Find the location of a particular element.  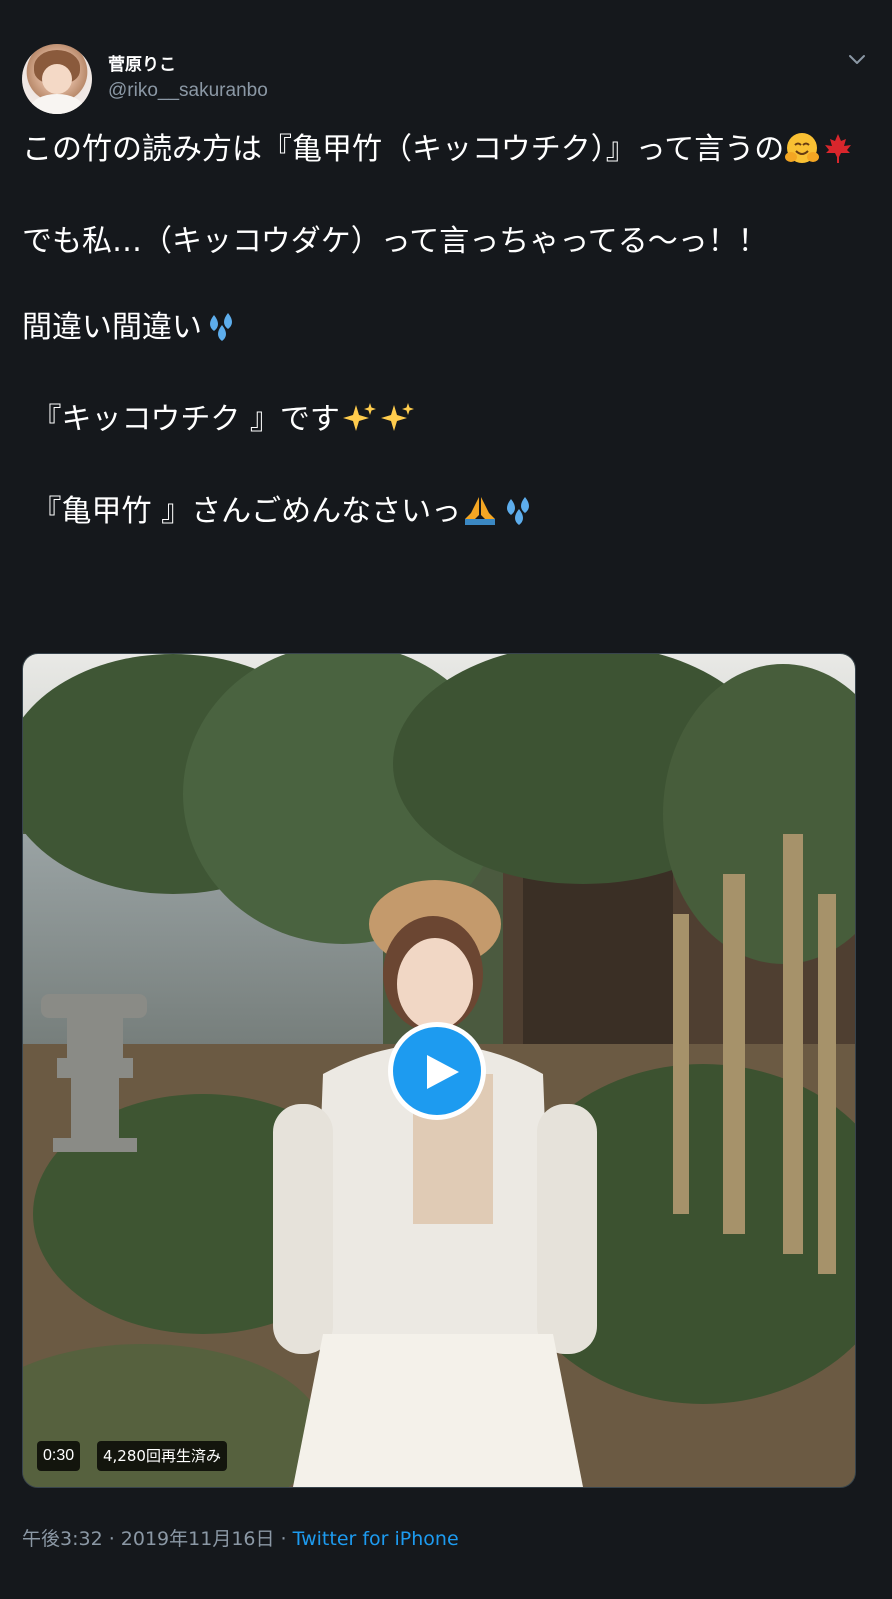

author-handle: @riko__sakuranbo is located at coordinates (188, 91).